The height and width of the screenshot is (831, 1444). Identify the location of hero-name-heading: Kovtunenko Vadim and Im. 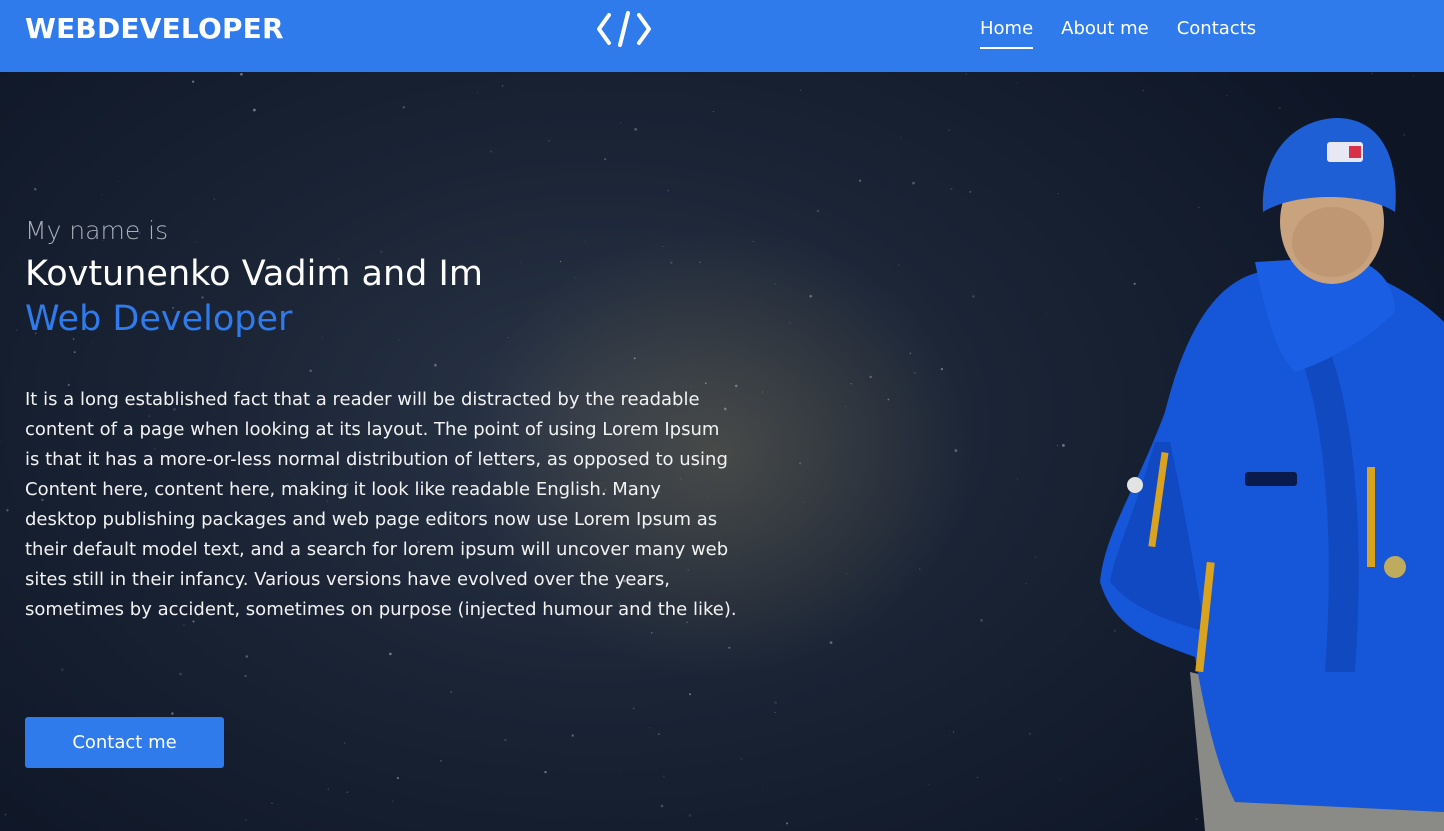
(254, 274).